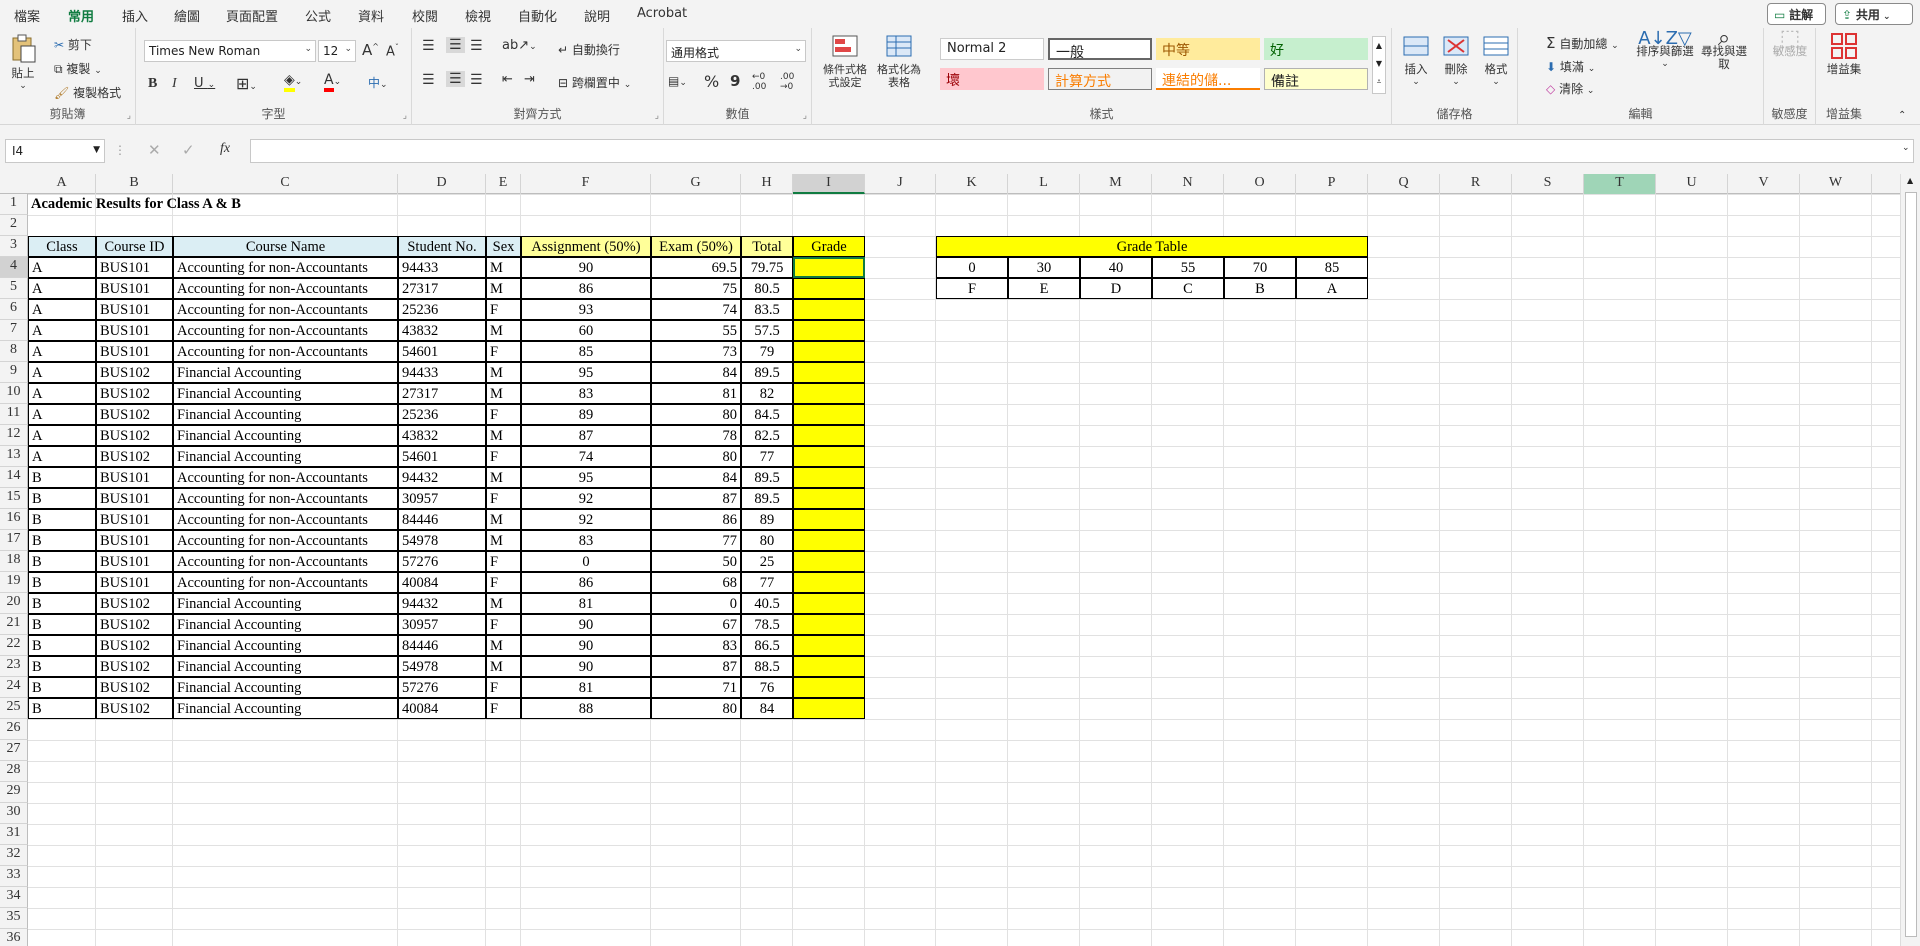 The image size is (1920, 946). What do you see at coordinates (285, 246) in the screenshot?
I see `header-cell: Course Name` at bounding box center [285, 246].